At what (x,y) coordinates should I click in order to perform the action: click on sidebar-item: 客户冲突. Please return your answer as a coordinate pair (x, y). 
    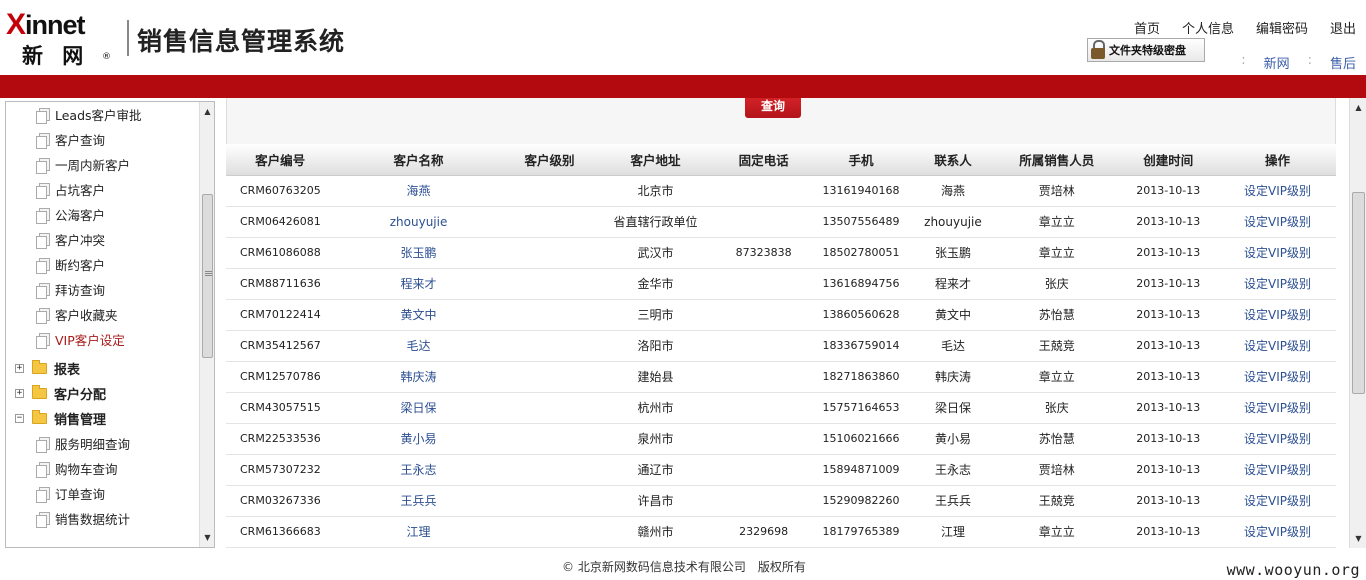
    Looking at the image, I should click on (55, 239).